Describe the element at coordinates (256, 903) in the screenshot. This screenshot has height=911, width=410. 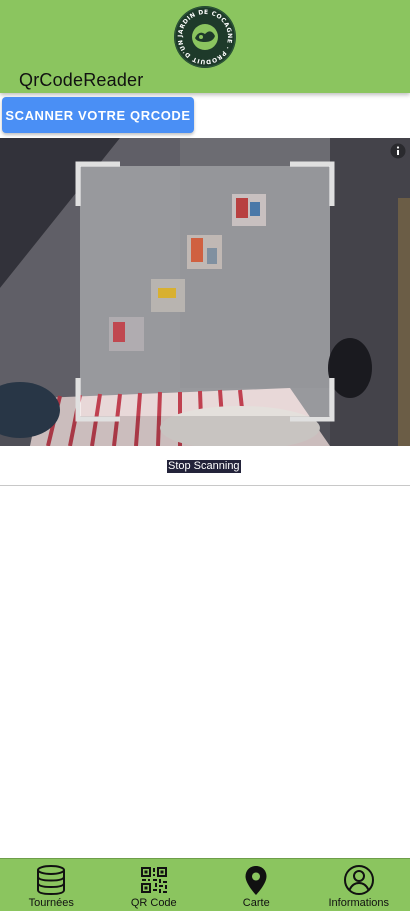
I see `nav-label-carte: Carte` at that location.